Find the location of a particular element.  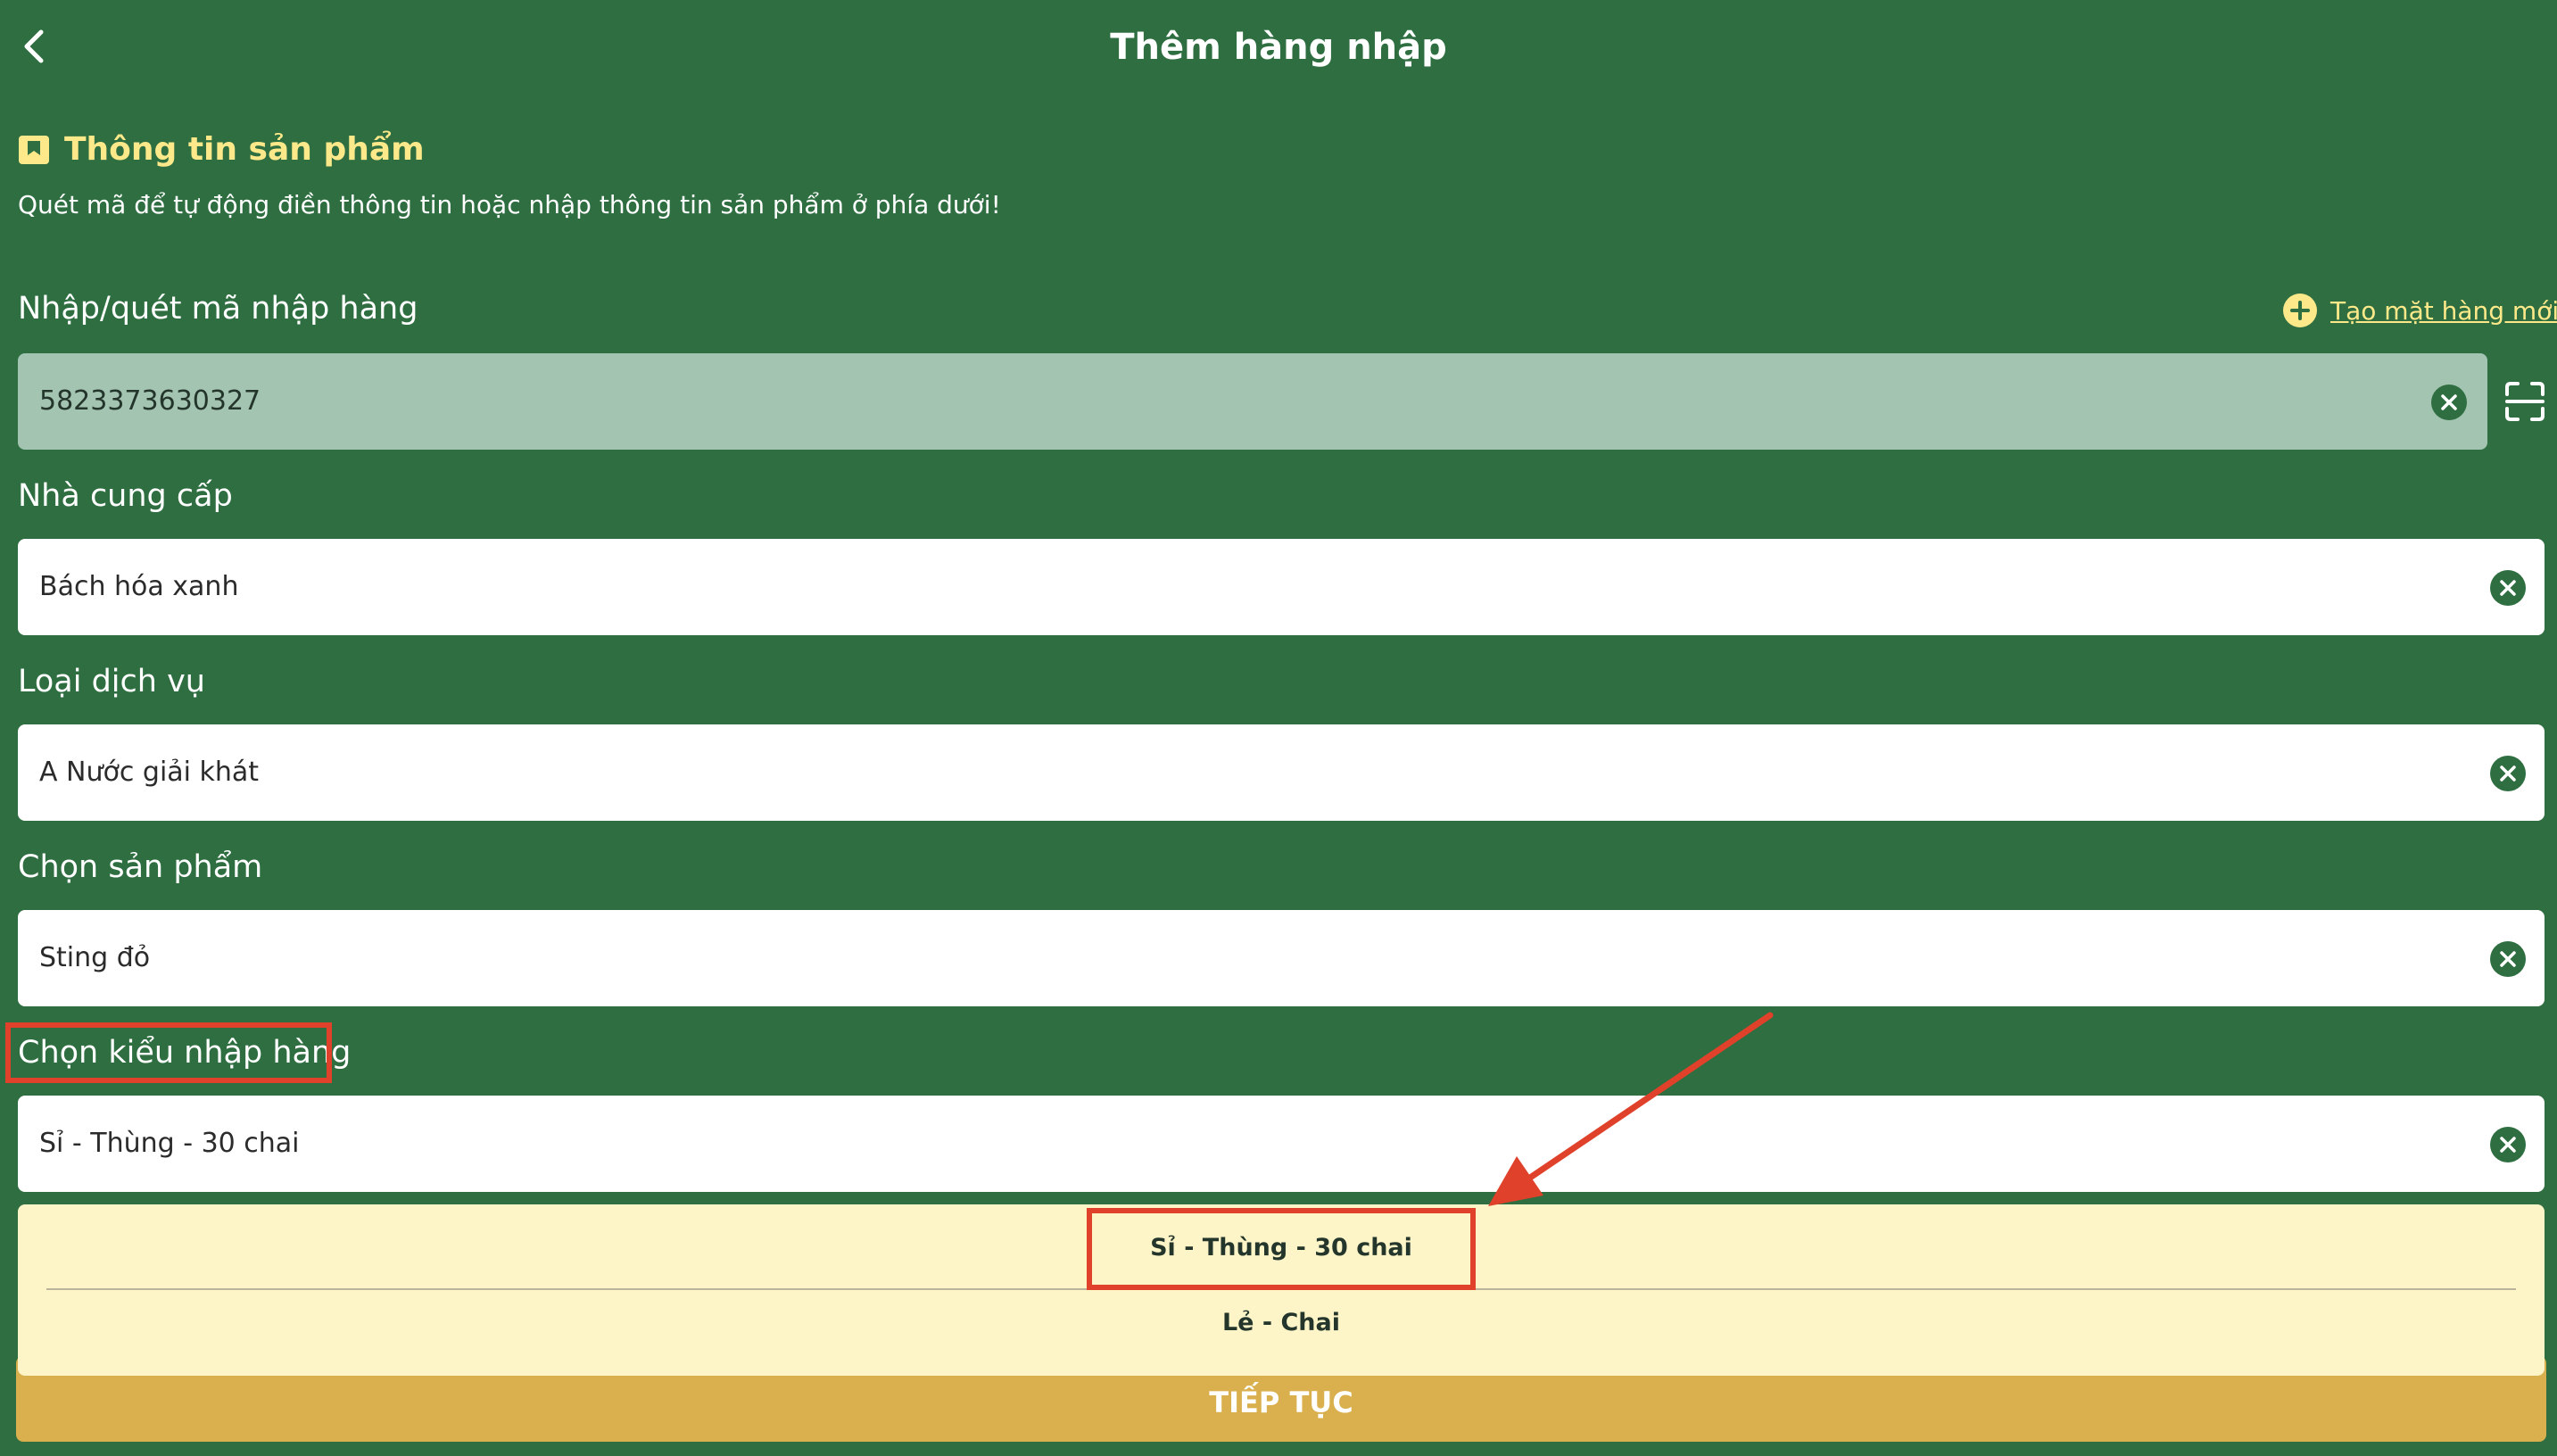

code-label: Nhập/quét mã nhập hàng is located at coordinates (218, 309).